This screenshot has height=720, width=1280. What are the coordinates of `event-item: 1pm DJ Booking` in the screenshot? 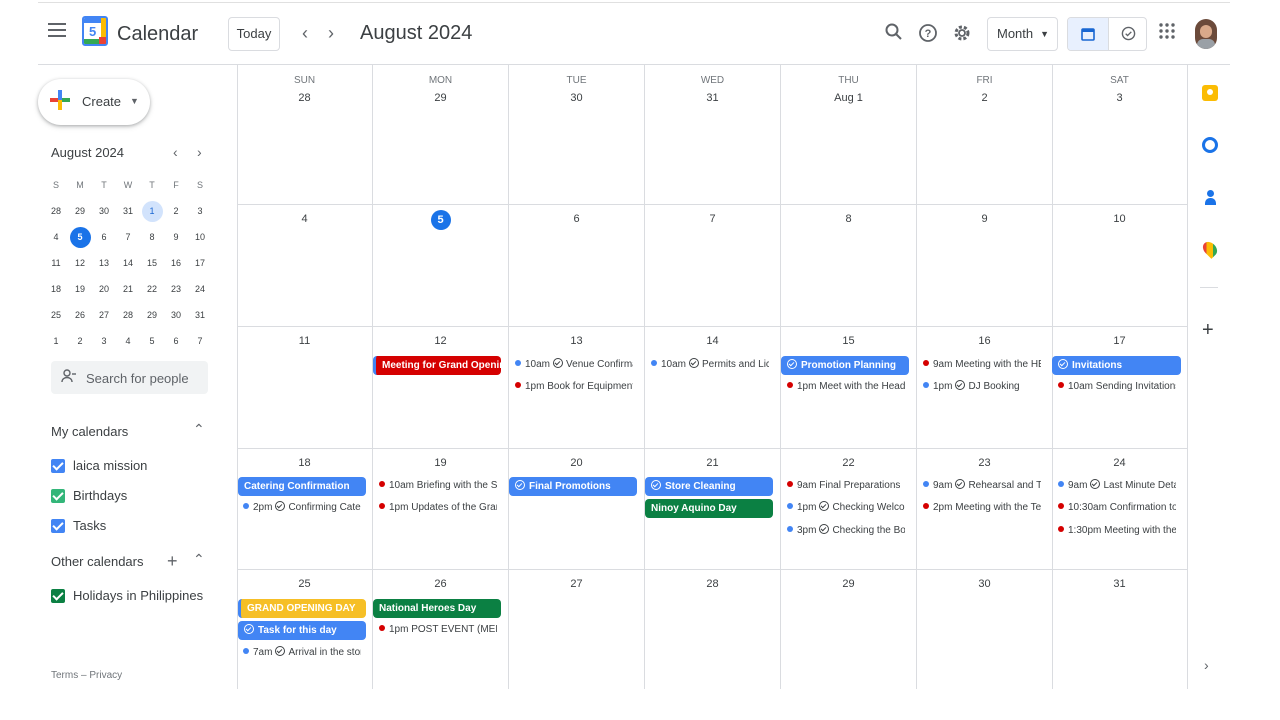 It's located at (979, 387).